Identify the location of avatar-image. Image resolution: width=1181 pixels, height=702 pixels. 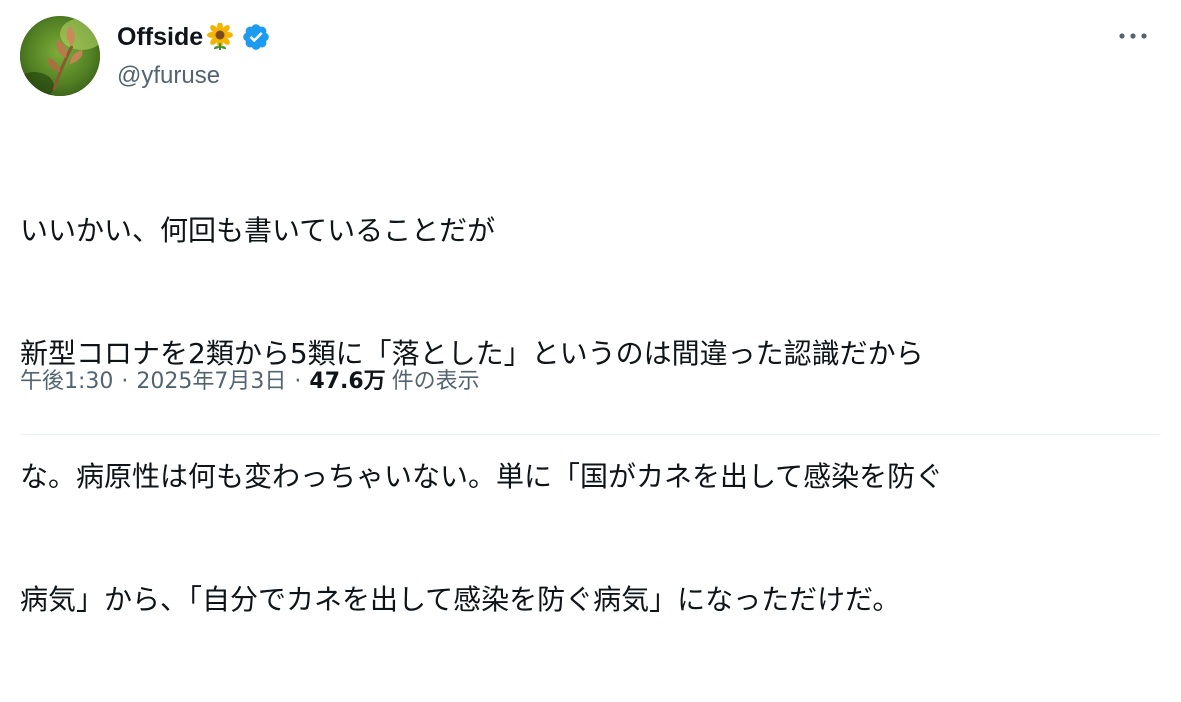
(60, 56).